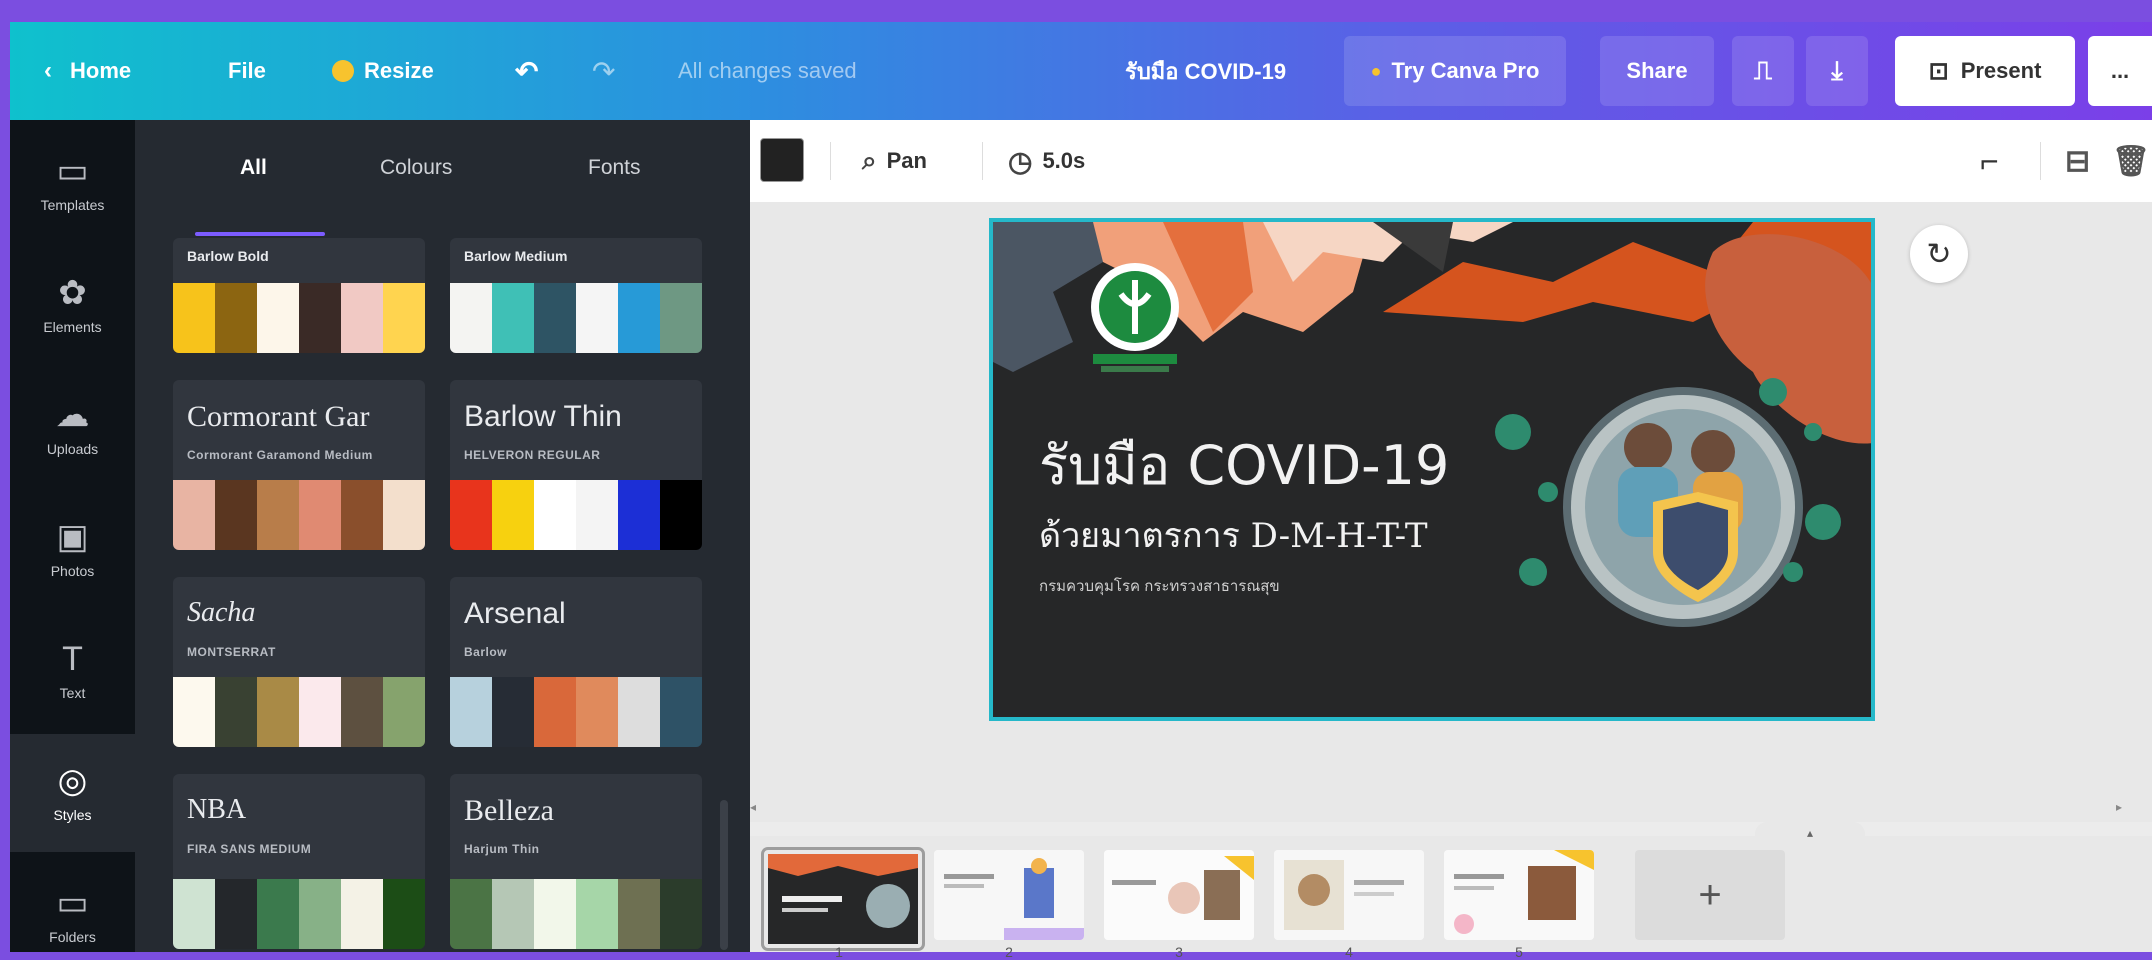  What do you see at coordinates (1989, 161) in the screenshot?
I see `copy-style-icon: ⌐` at bounding box center [1989, 161].